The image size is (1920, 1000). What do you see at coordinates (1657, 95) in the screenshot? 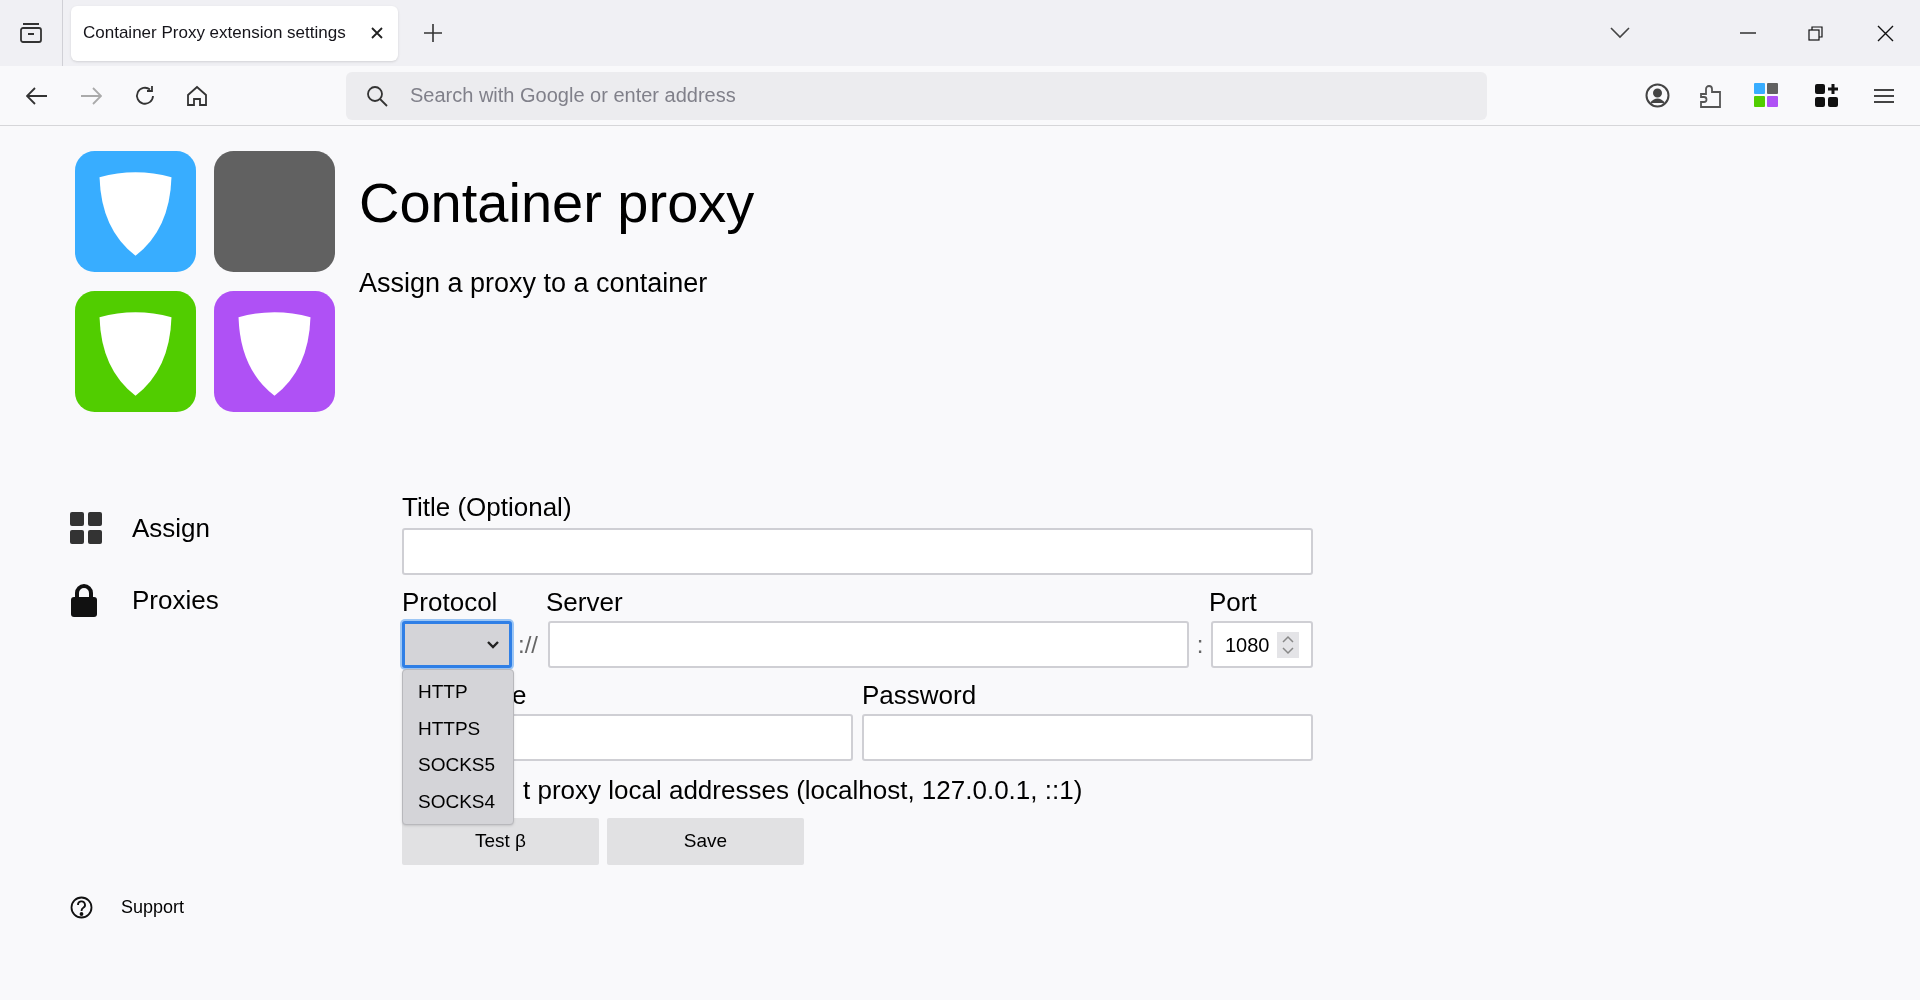
I see `account-icon` at bounding box center [1657, 95].